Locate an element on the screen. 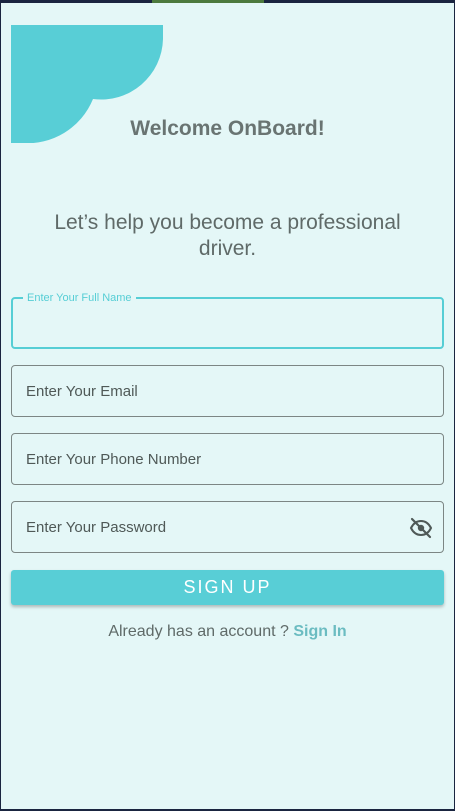  email-placeholder: Enter Your Email is located at coordinates (82, 391).